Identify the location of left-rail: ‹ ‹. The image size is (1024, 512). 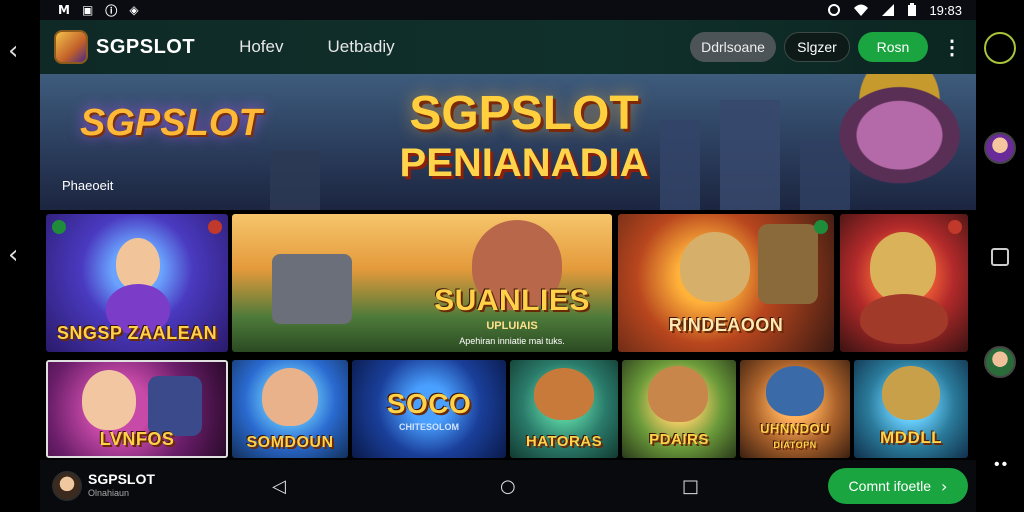
(20, 256).